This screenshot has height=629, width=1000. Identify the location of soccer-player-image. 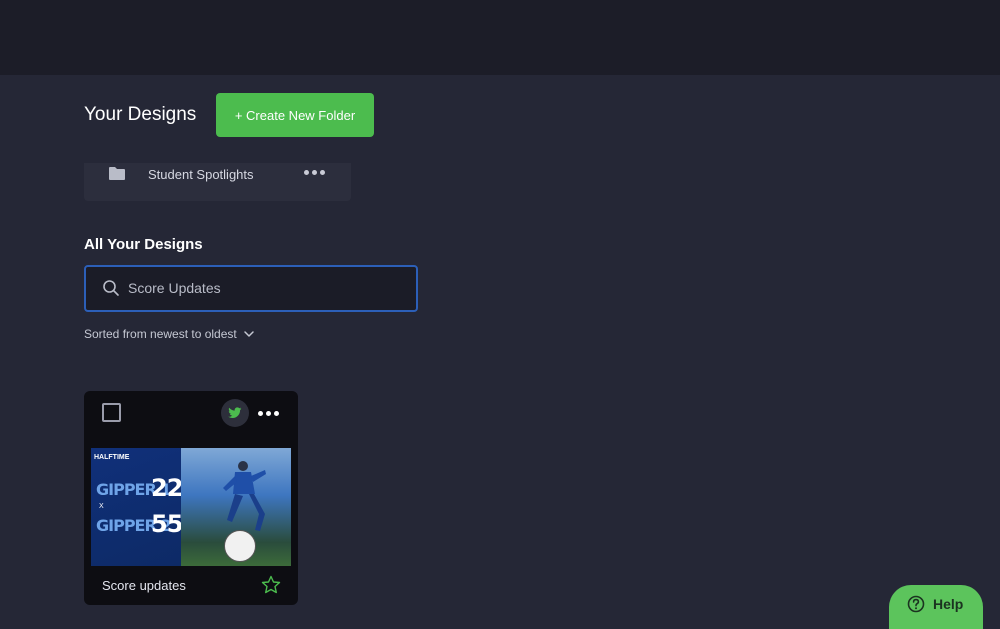
(244, 496).